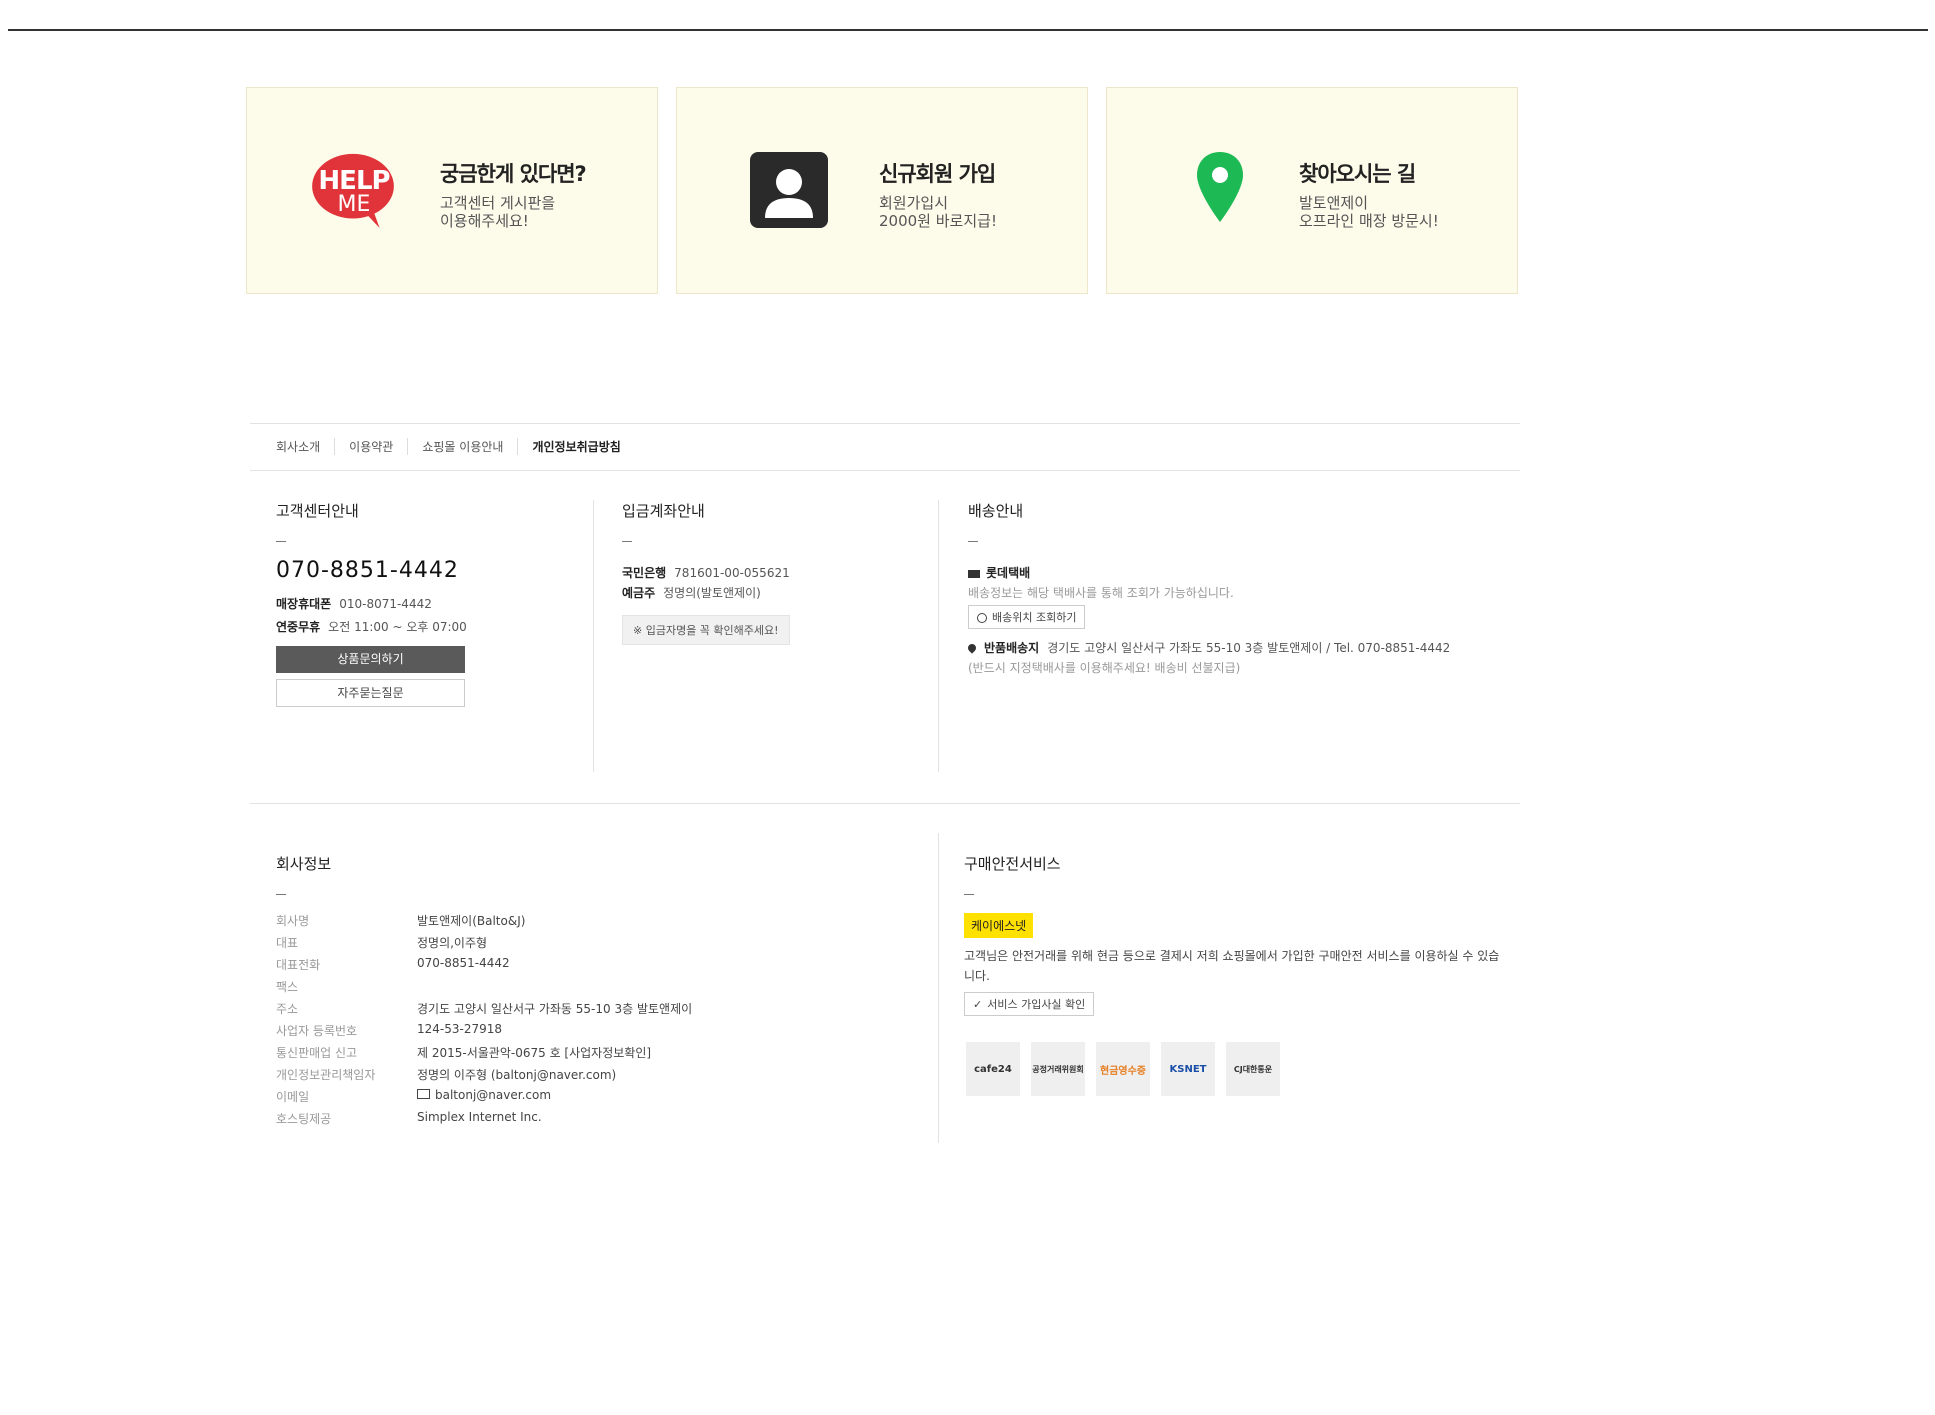 This screenshot has width=1935, height=1415. I want to click on ksnet-logo: KSNET, so click(1188, 1069).